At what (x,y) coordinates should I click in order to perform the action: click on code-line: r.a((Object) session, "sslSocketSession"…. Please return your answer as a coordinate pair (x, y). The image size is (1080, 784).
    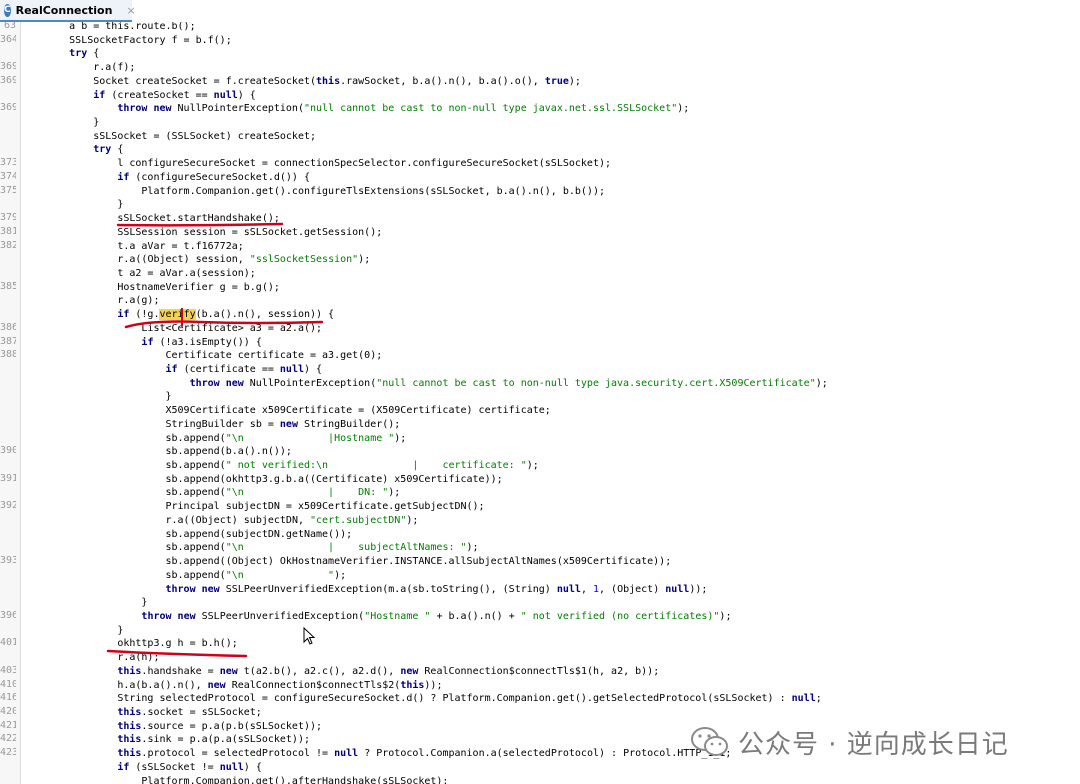
    Looking at the image, I should click on (195, 260).